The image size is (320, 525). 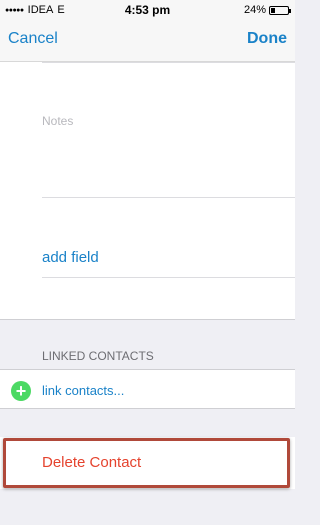 I want to click on delete-contact-label: Delete Contact, so click(x=91, y=462).